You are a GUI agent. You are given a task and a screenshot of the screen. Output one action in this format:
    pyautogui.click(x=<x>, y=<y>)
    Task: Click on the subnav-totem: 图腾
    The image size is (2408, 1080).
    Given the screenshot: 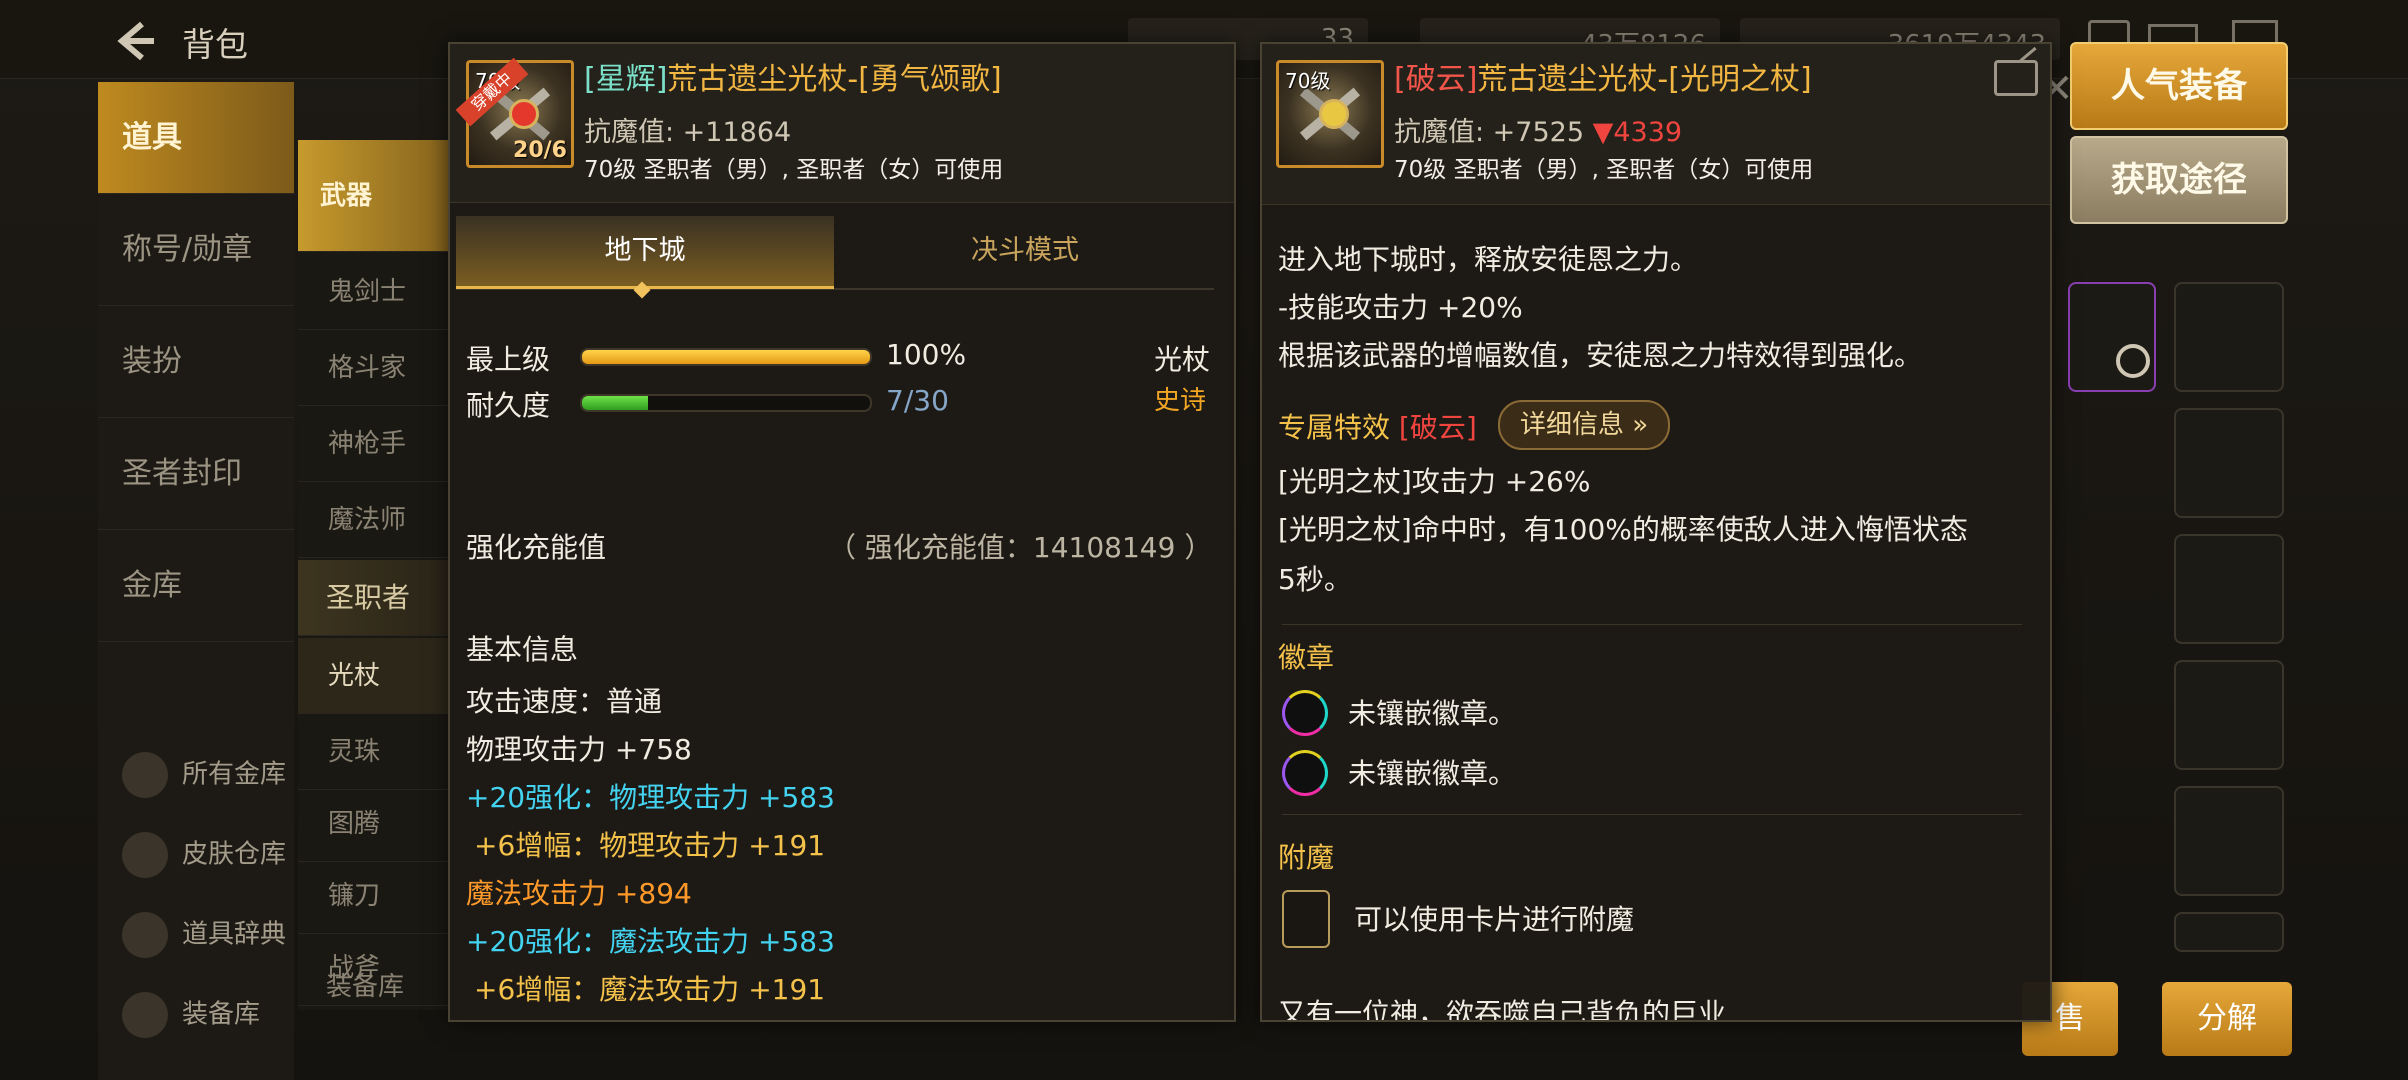 What is the action you would take?
    pyautogui.click(x=373, y=824)
    